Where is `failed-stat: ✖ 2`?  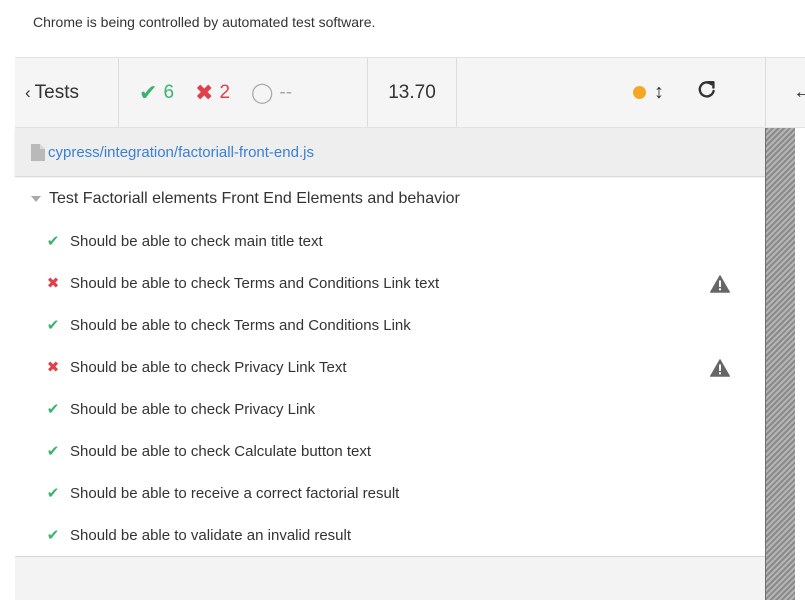 failed-stat: ✖ 2 is located at coordinates (212, 93).